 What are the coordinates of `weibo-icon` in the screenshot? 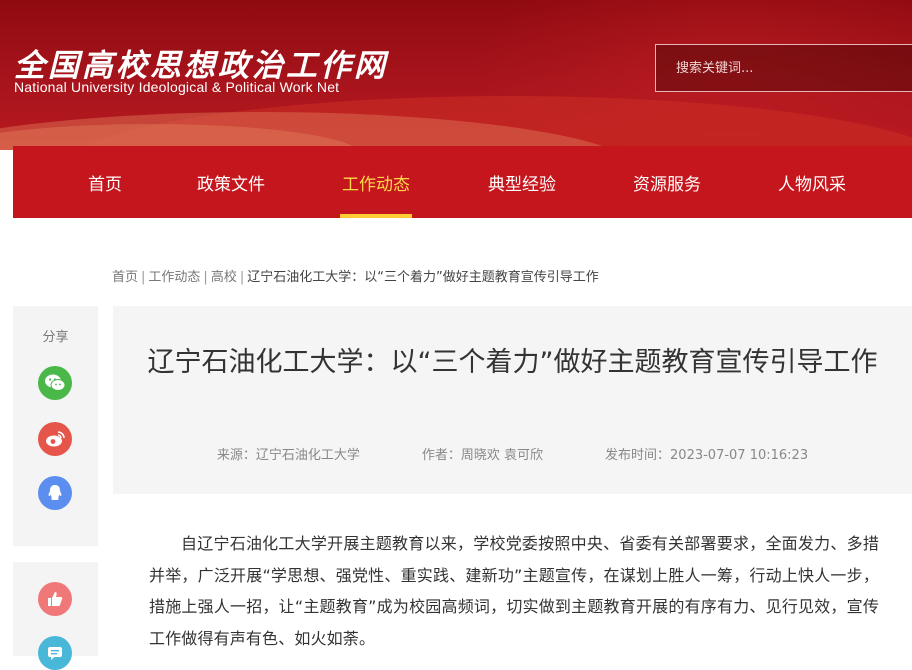 It's located at (55, 439).